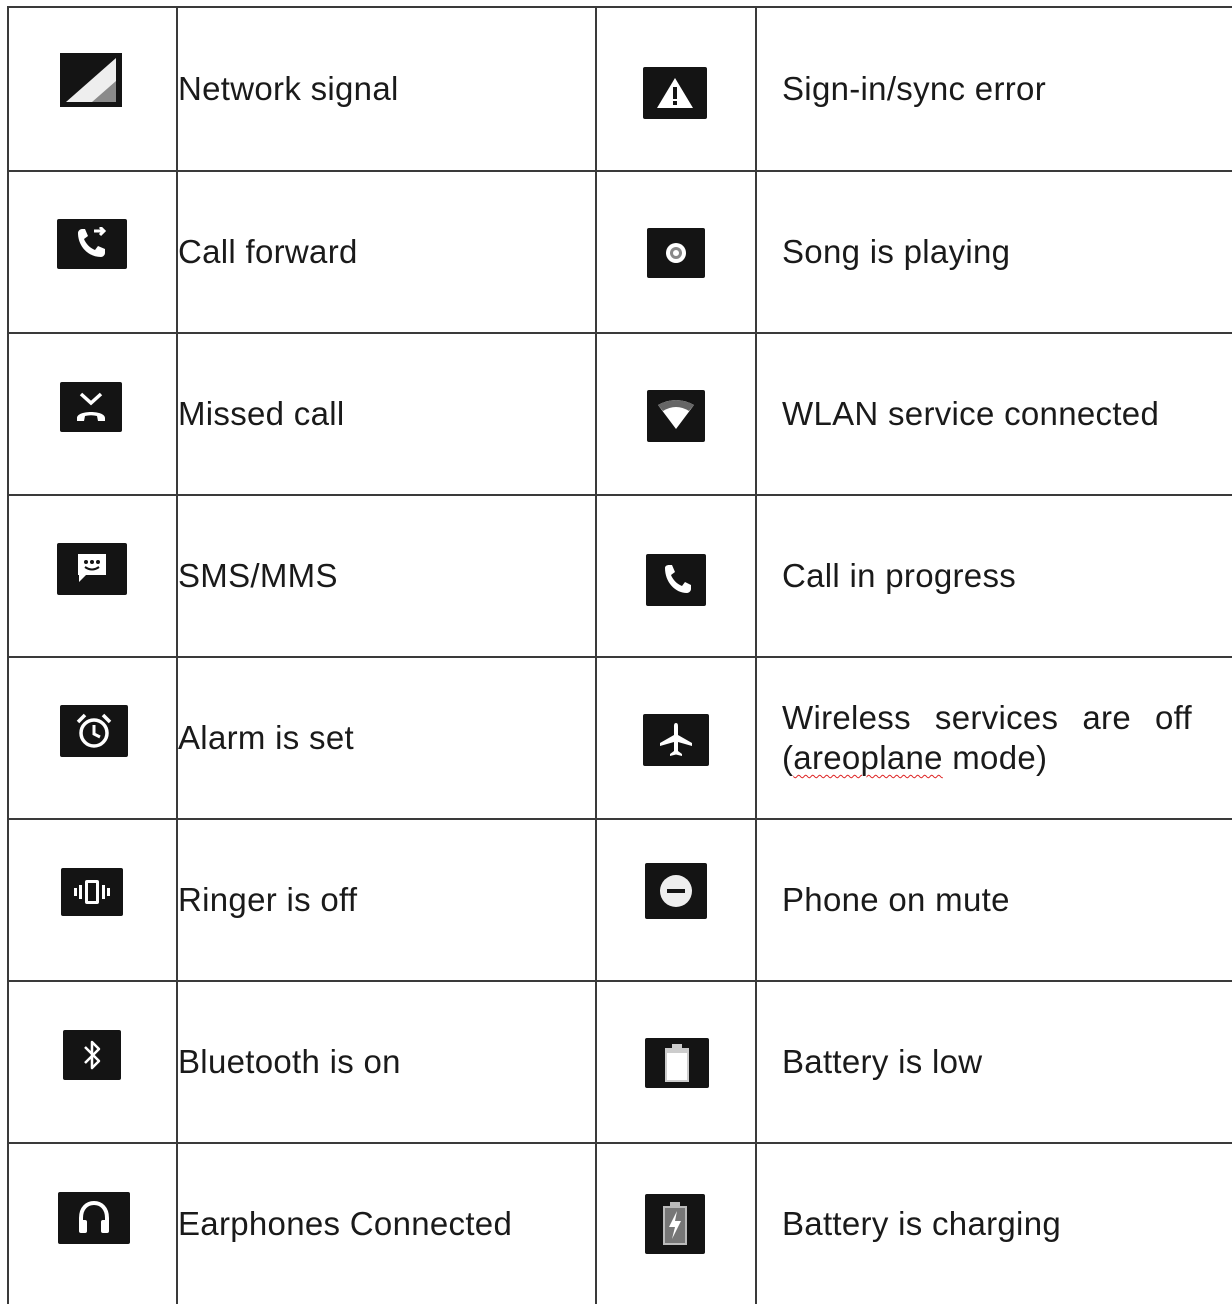 Image resolution: width=1232 pixels, height=1310 pixels. Describe the element at coordinates (94, 731) in the screenshot. I see `alarm-icon` at that location.